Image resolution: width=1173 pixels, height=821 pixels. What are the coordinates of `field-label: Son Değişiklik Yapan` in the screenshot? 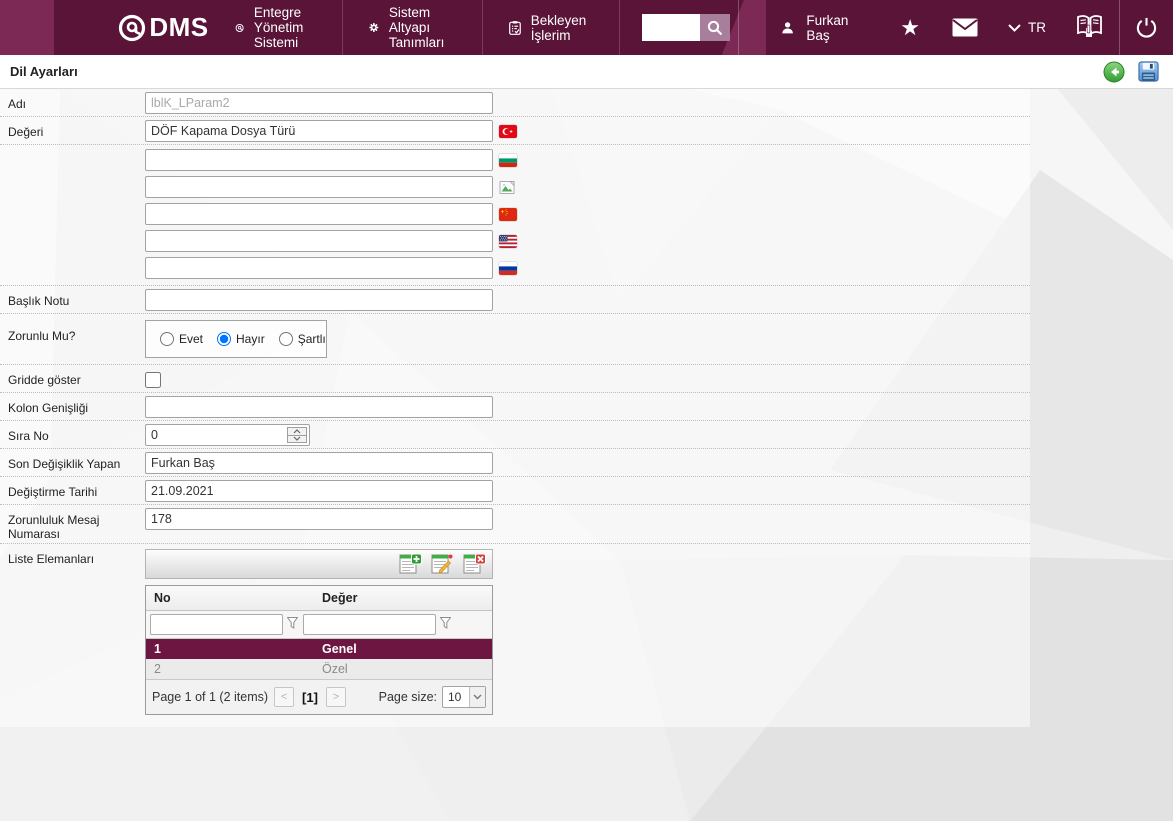 It's located at (64, 464).